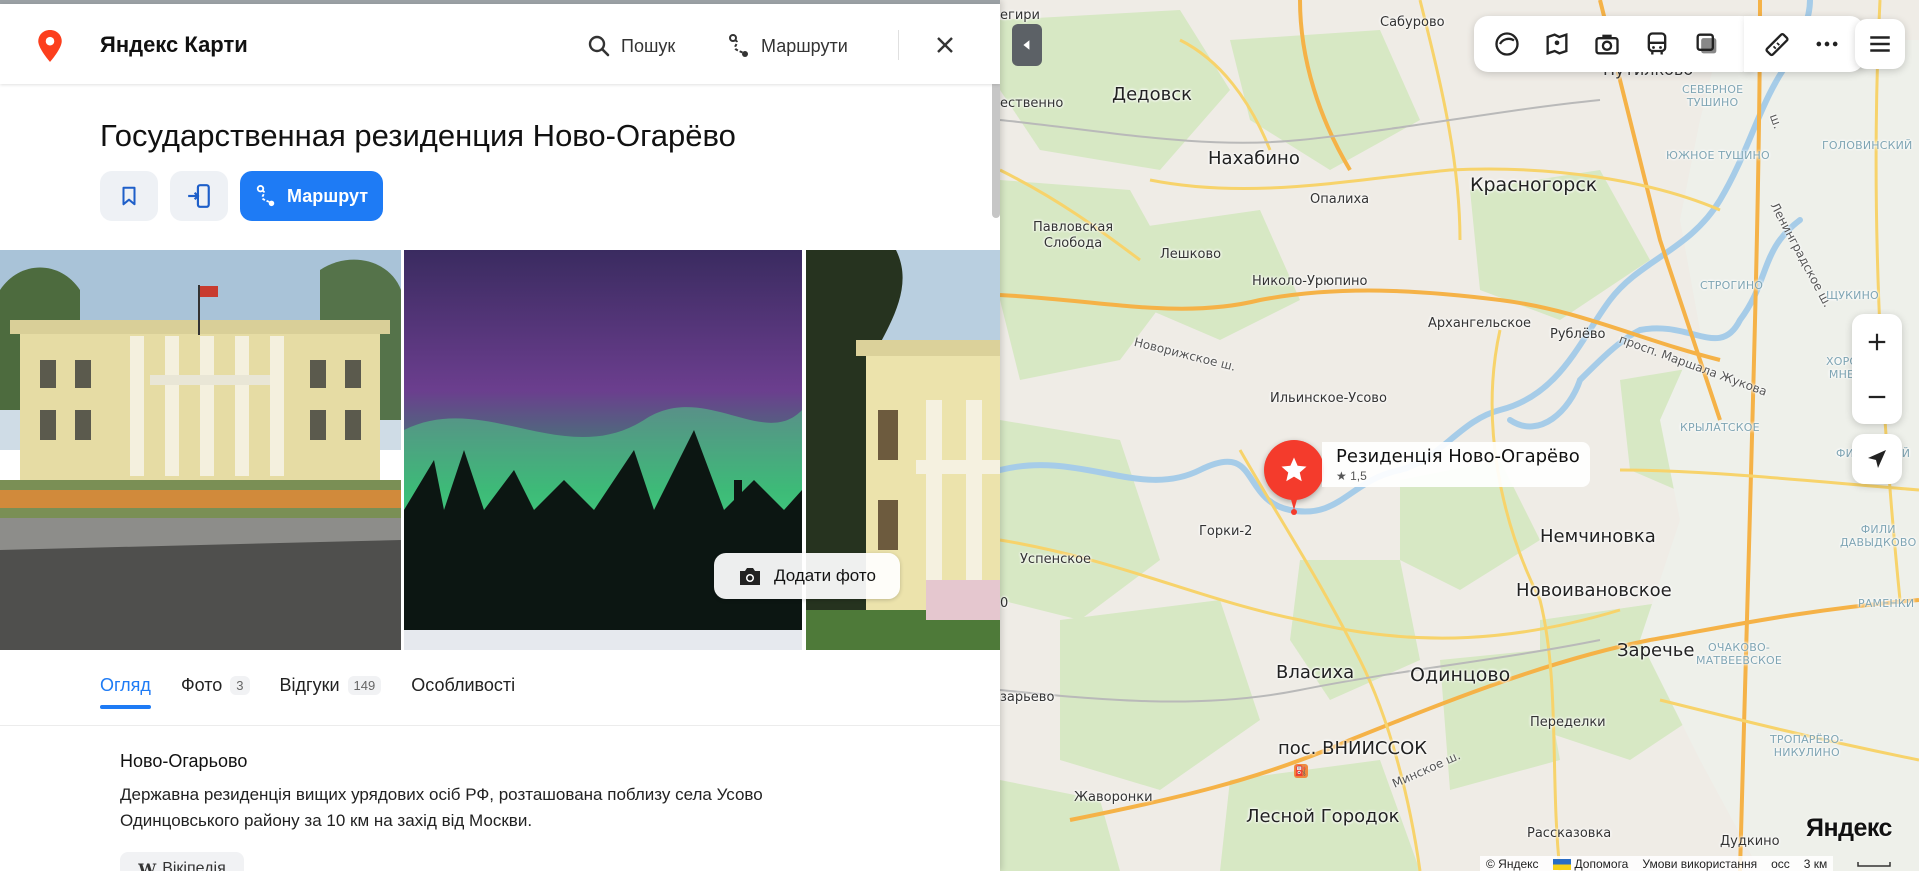 This screenshot has height=871, width=1919. What do you see at coordinates (1699, 864) in the screenshot?
I see `terms-link: Умови використання` at bounding box center [1699, 864].